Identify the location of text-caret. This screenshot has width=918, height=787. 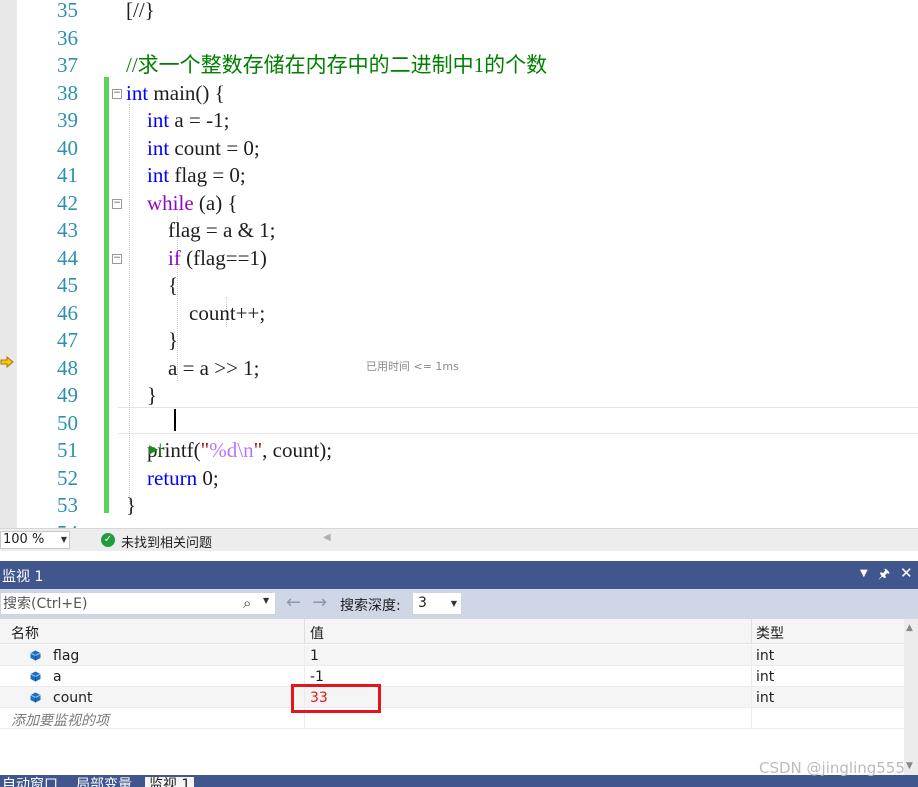
(175, 420).